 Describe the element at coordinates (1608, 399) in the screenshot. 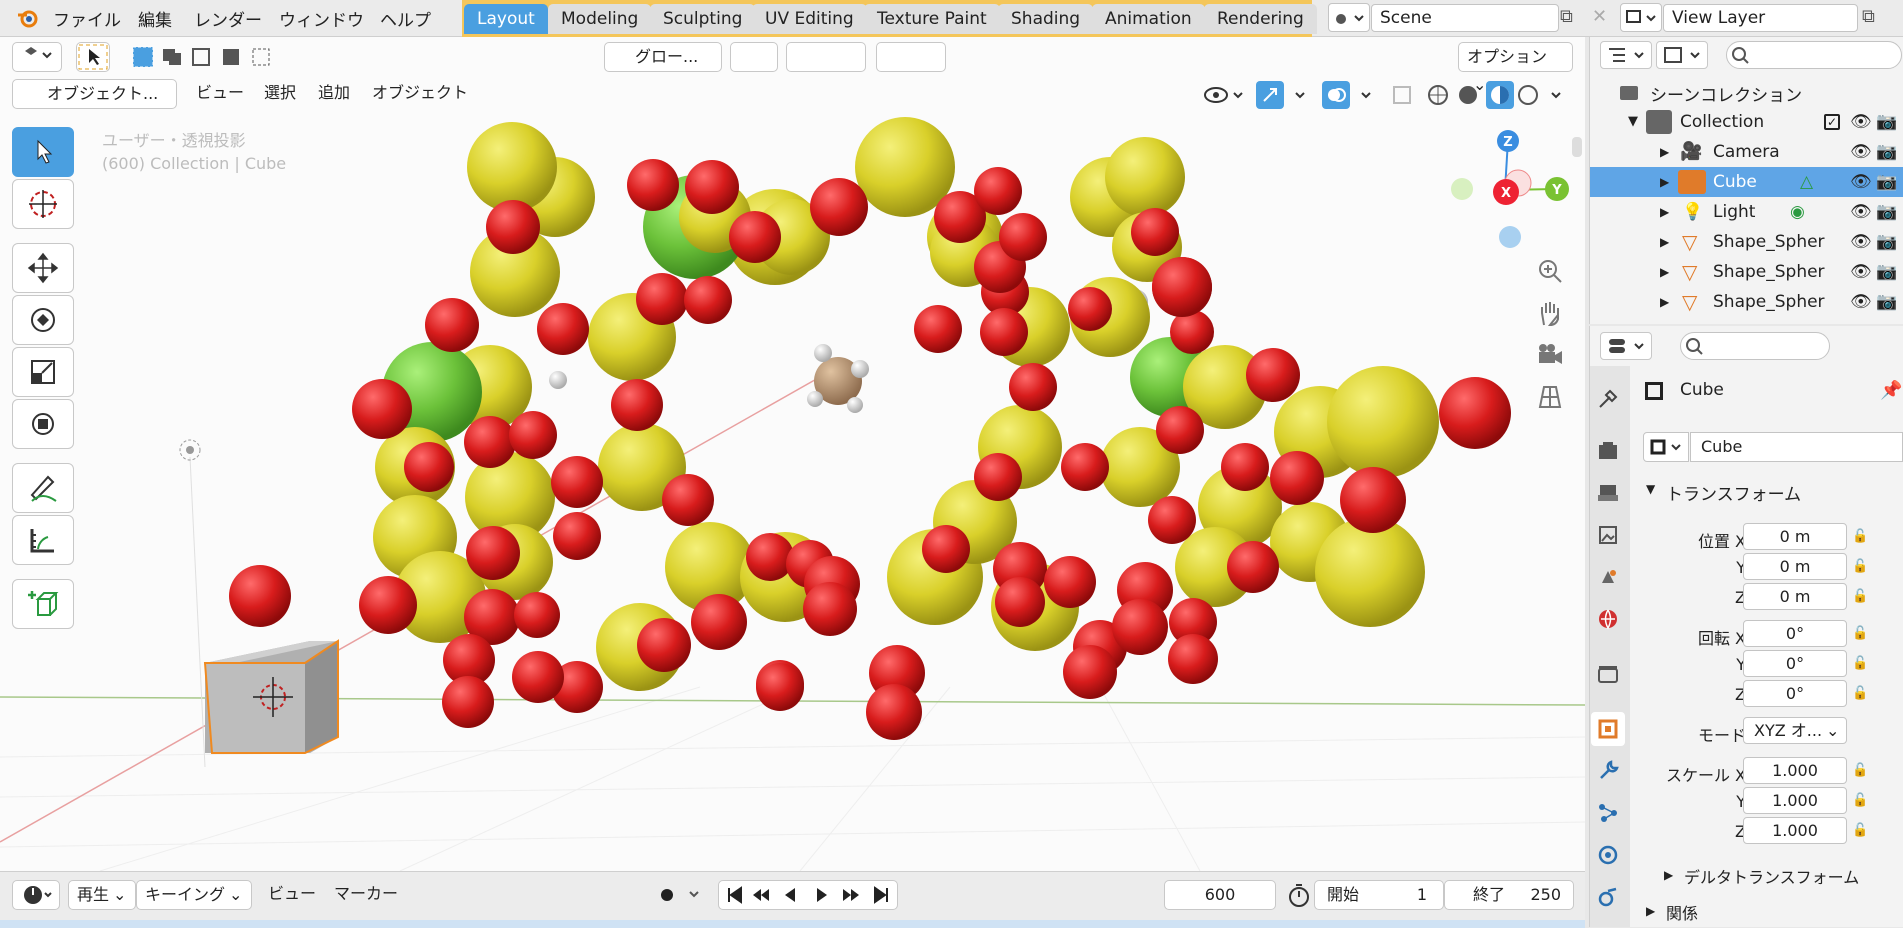

I see `tool-settings-icon` at that location.